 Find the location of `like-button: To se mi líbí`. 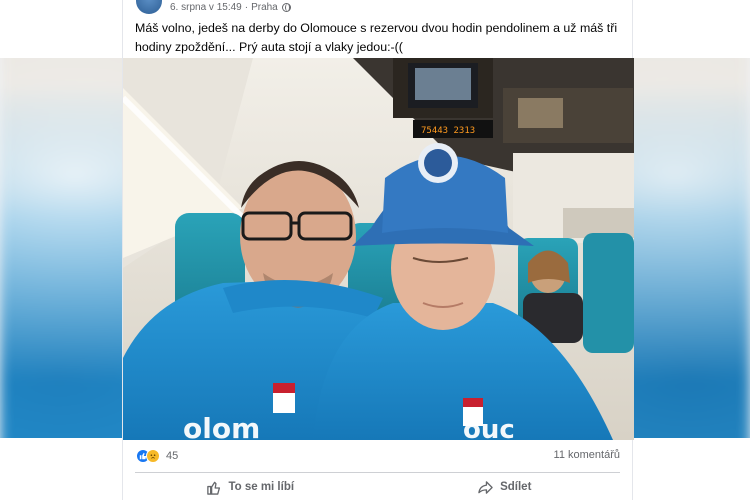

like-button: To se mi líbí is located at coordinates (250, 487).